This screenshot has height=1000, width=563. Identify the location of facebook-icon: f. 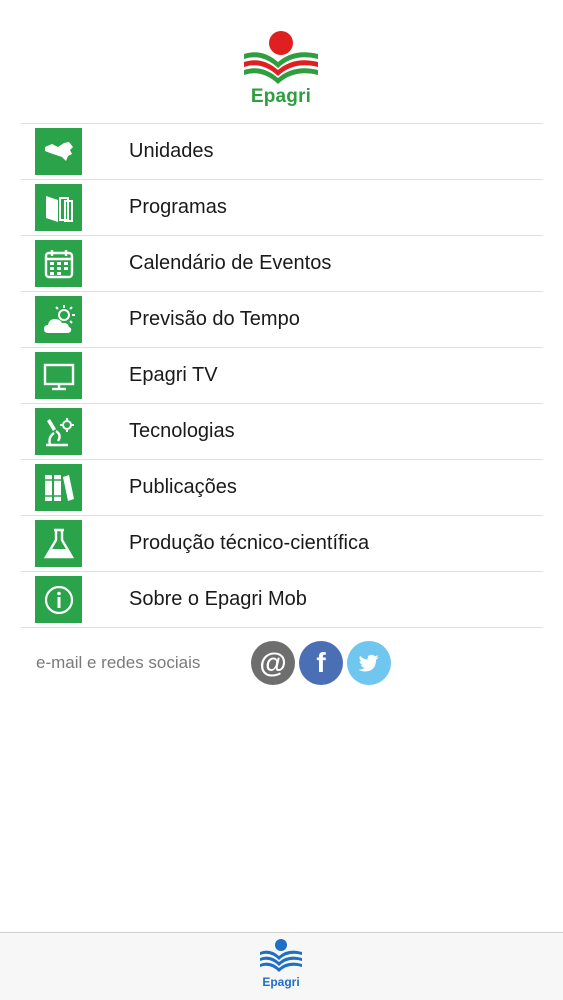
(321, 662).